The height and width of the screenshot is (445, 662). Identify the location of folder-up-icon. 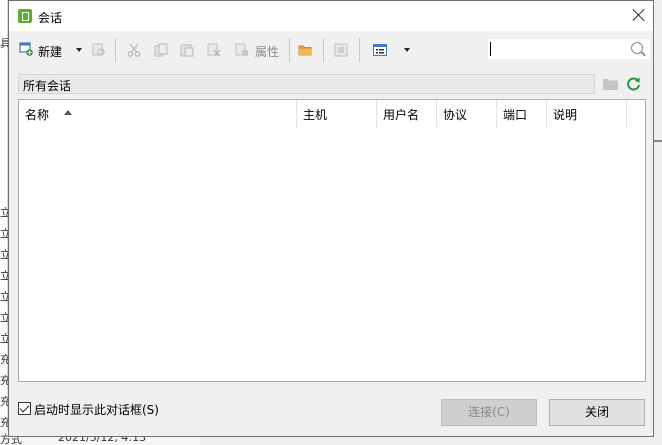
(610, 84).